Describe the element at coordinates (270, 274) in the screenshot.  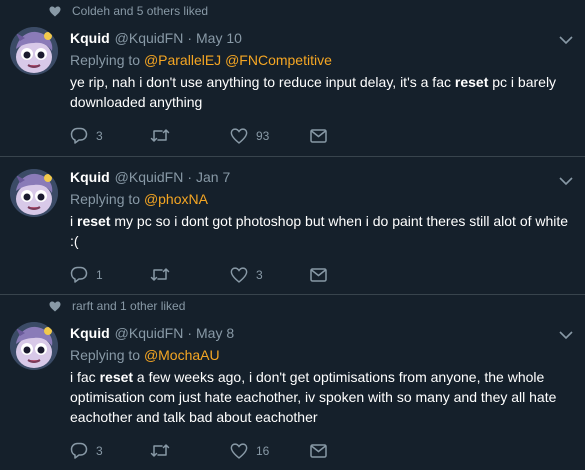
I see `like-button: 3` at that location.